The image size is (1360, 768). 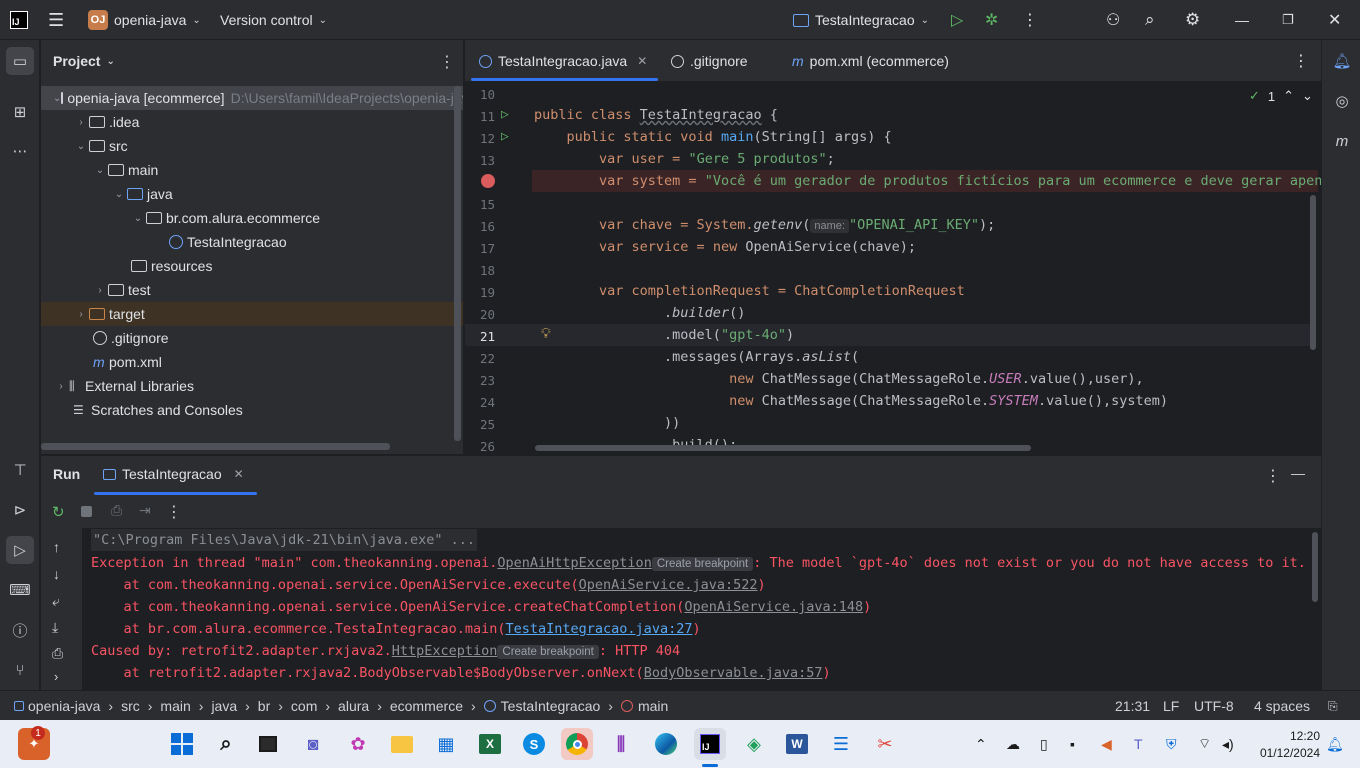 What do you see at coordinates (1286, 753) in the screenshot?
I see `clock-date: 01/12/2024` at bounding box center [1286, 753].